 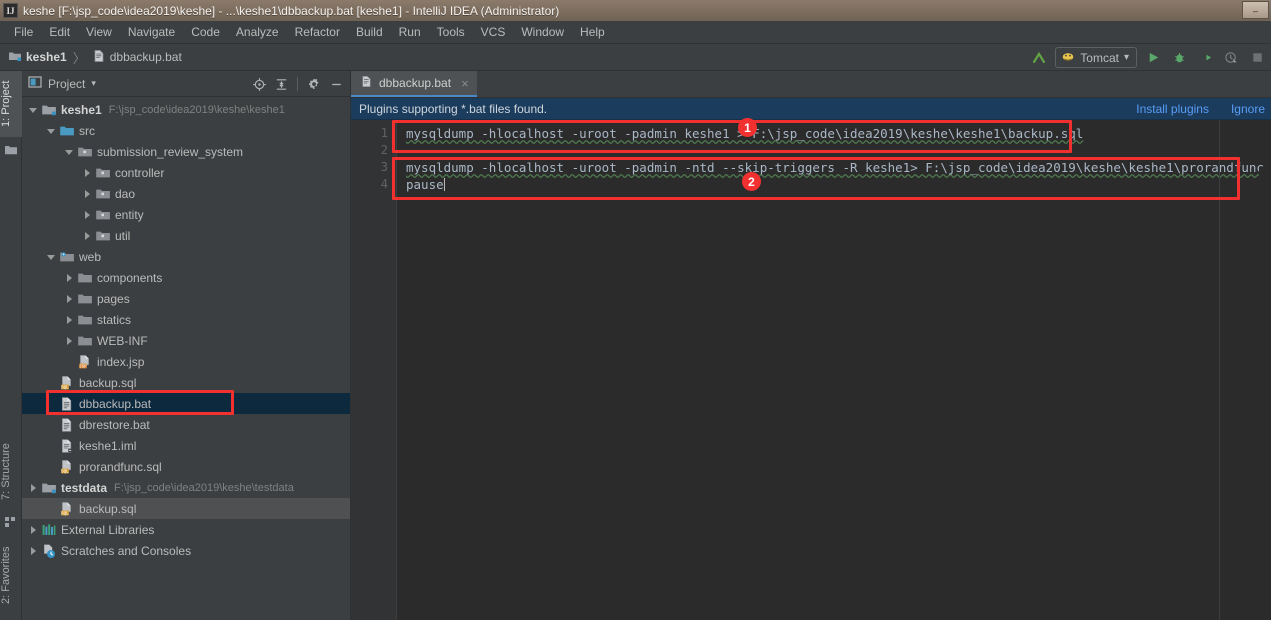 What do you see at coordinates (49, 530) in the screenshot?
I see `libraries-icon` at bounding box center [49, 530].